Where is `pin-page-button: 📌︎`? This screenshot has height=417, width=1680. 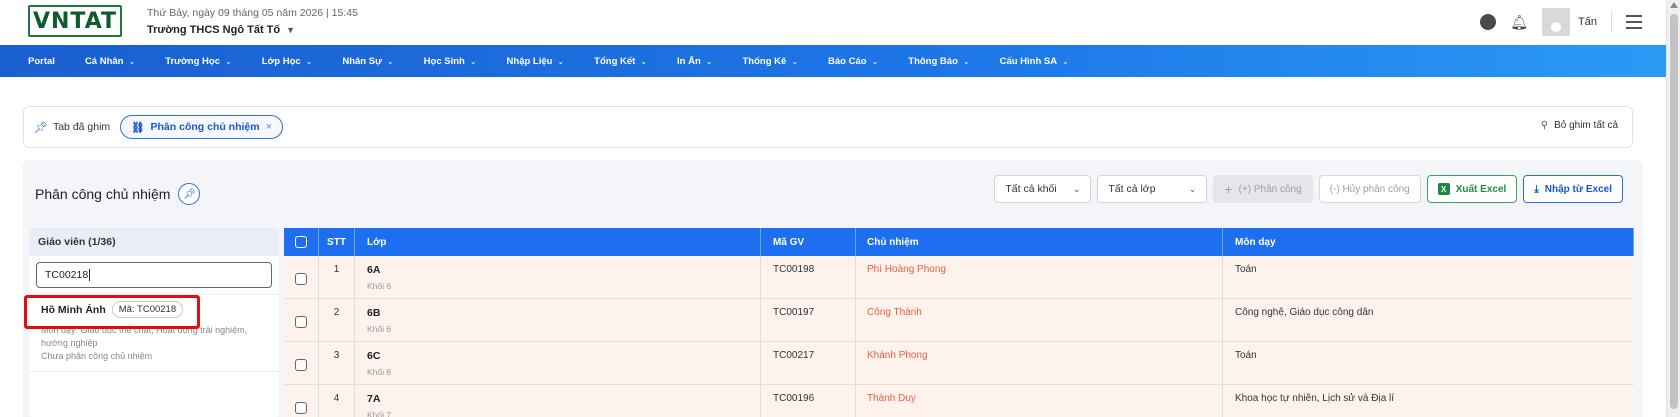 pin-page-button: 📌︎ is located at coordinates (189, 194).